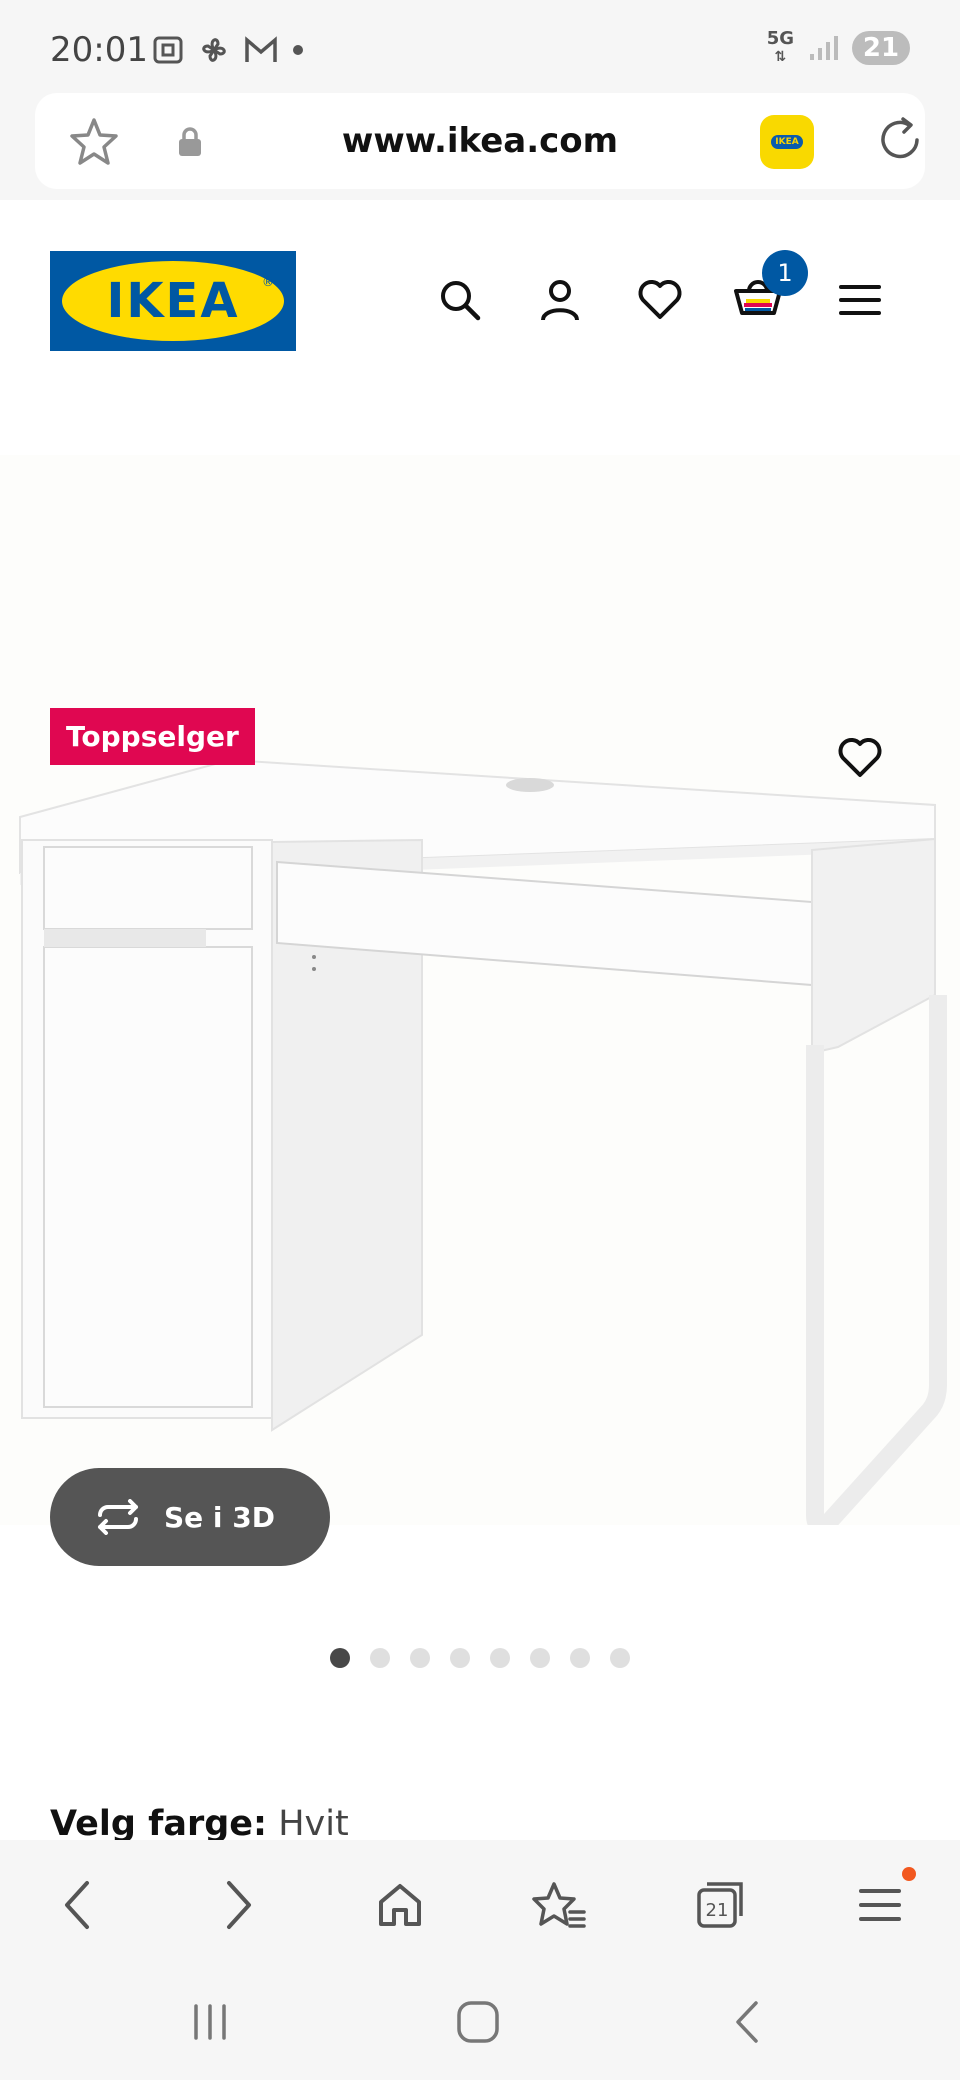  I want to click on gmail-icon, so click(261, 49).